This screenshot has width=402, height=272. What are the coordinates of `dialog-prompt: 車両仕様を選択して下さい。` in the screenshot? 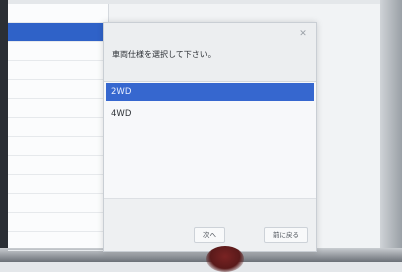 It's located at (164, 54).